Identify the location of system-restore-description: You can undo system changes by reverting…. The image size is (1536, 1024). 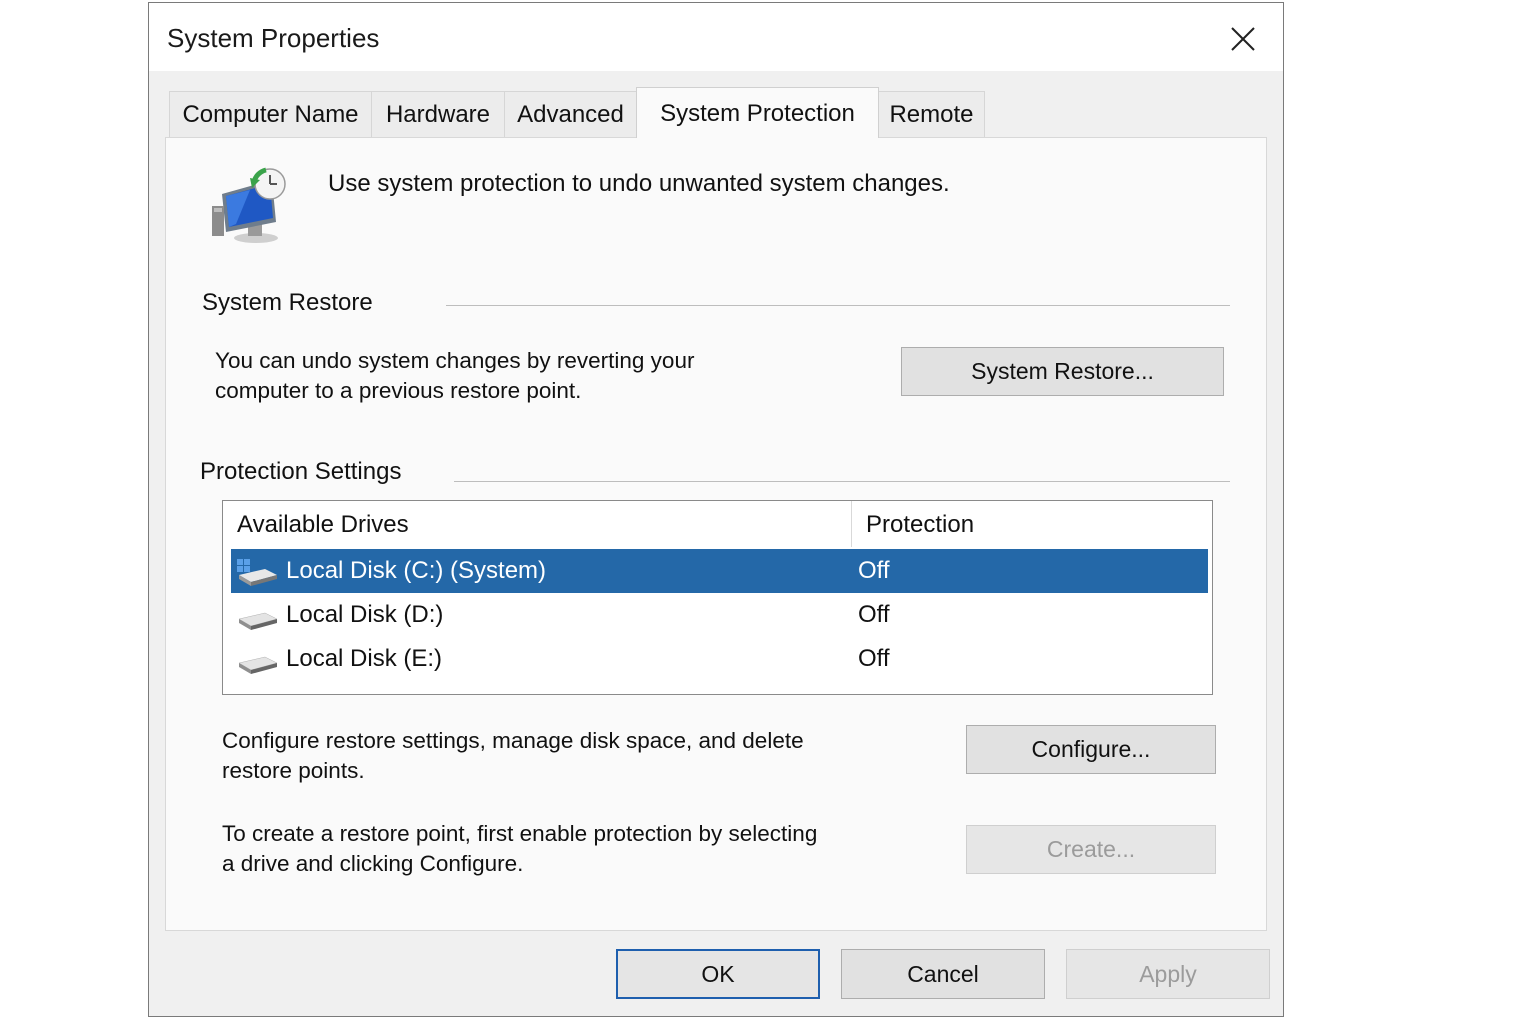
(454, 376).